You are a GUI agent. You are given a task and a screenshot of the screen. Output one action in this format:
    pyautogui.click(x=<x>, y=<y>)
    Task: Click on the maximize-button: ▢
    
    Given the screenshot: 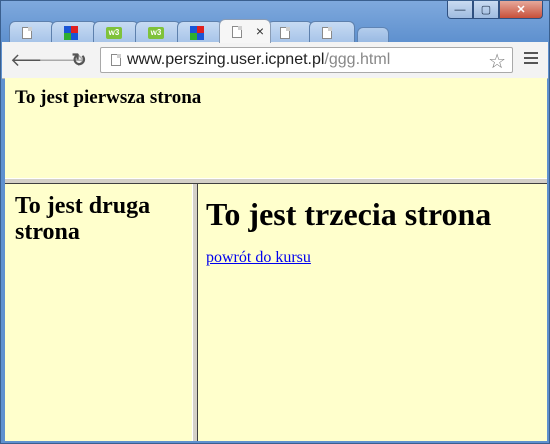 What is the action you would take?
    pyautogui.click(x=486, y=10)
    